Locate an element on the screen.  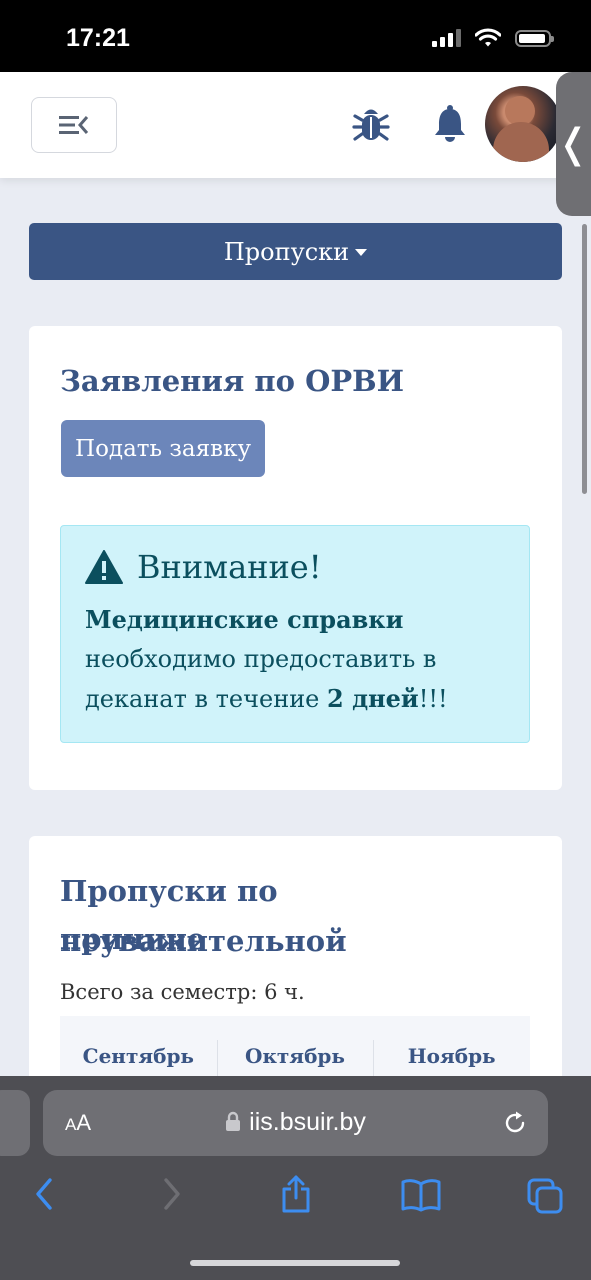
bug-icon is located at coordinates (371, 125).